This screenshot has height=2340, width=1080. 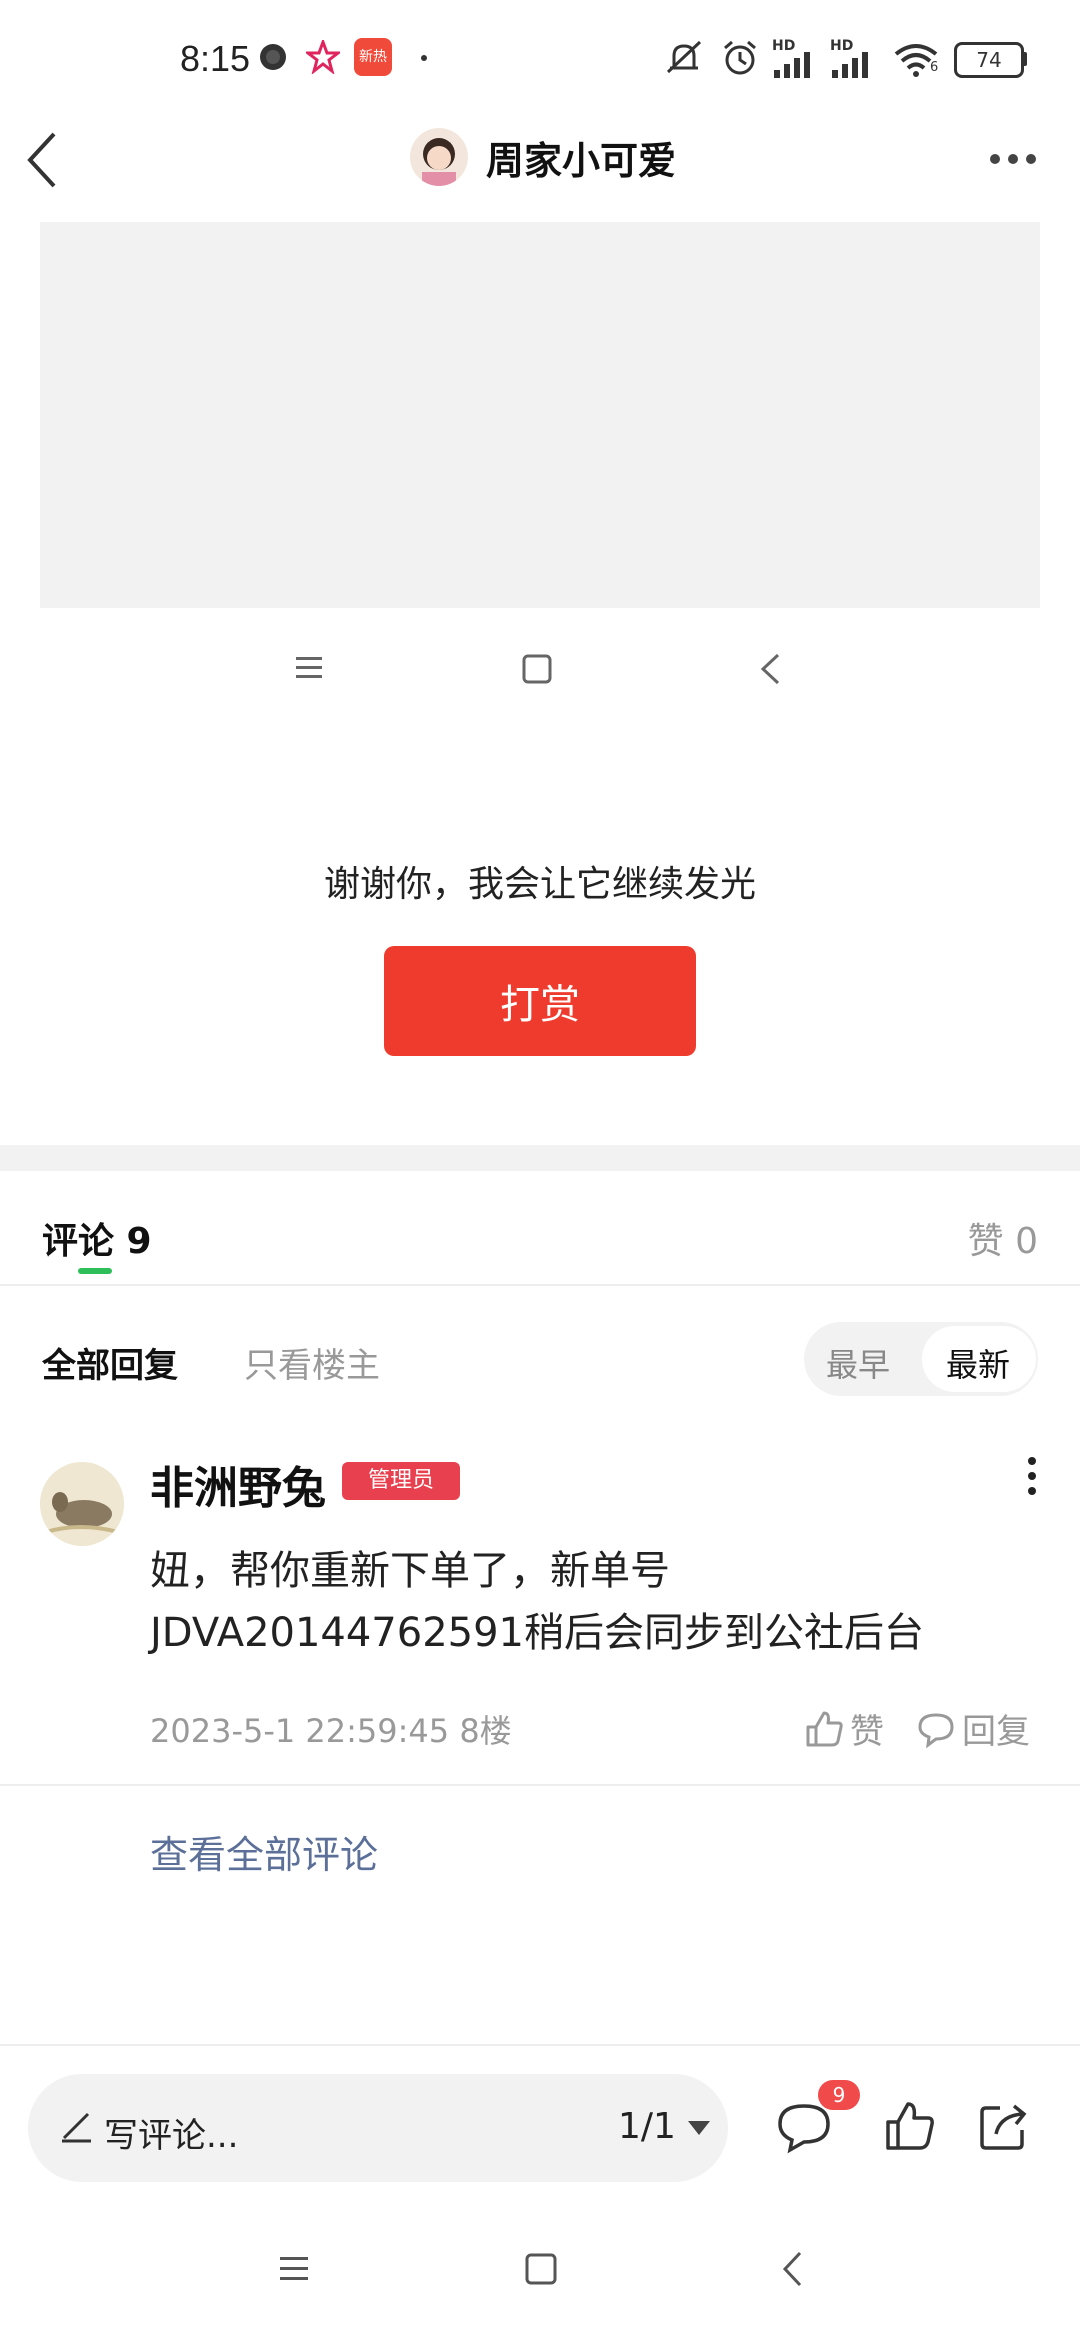 I want to click on home-icon, so click(x=541, y=2269).